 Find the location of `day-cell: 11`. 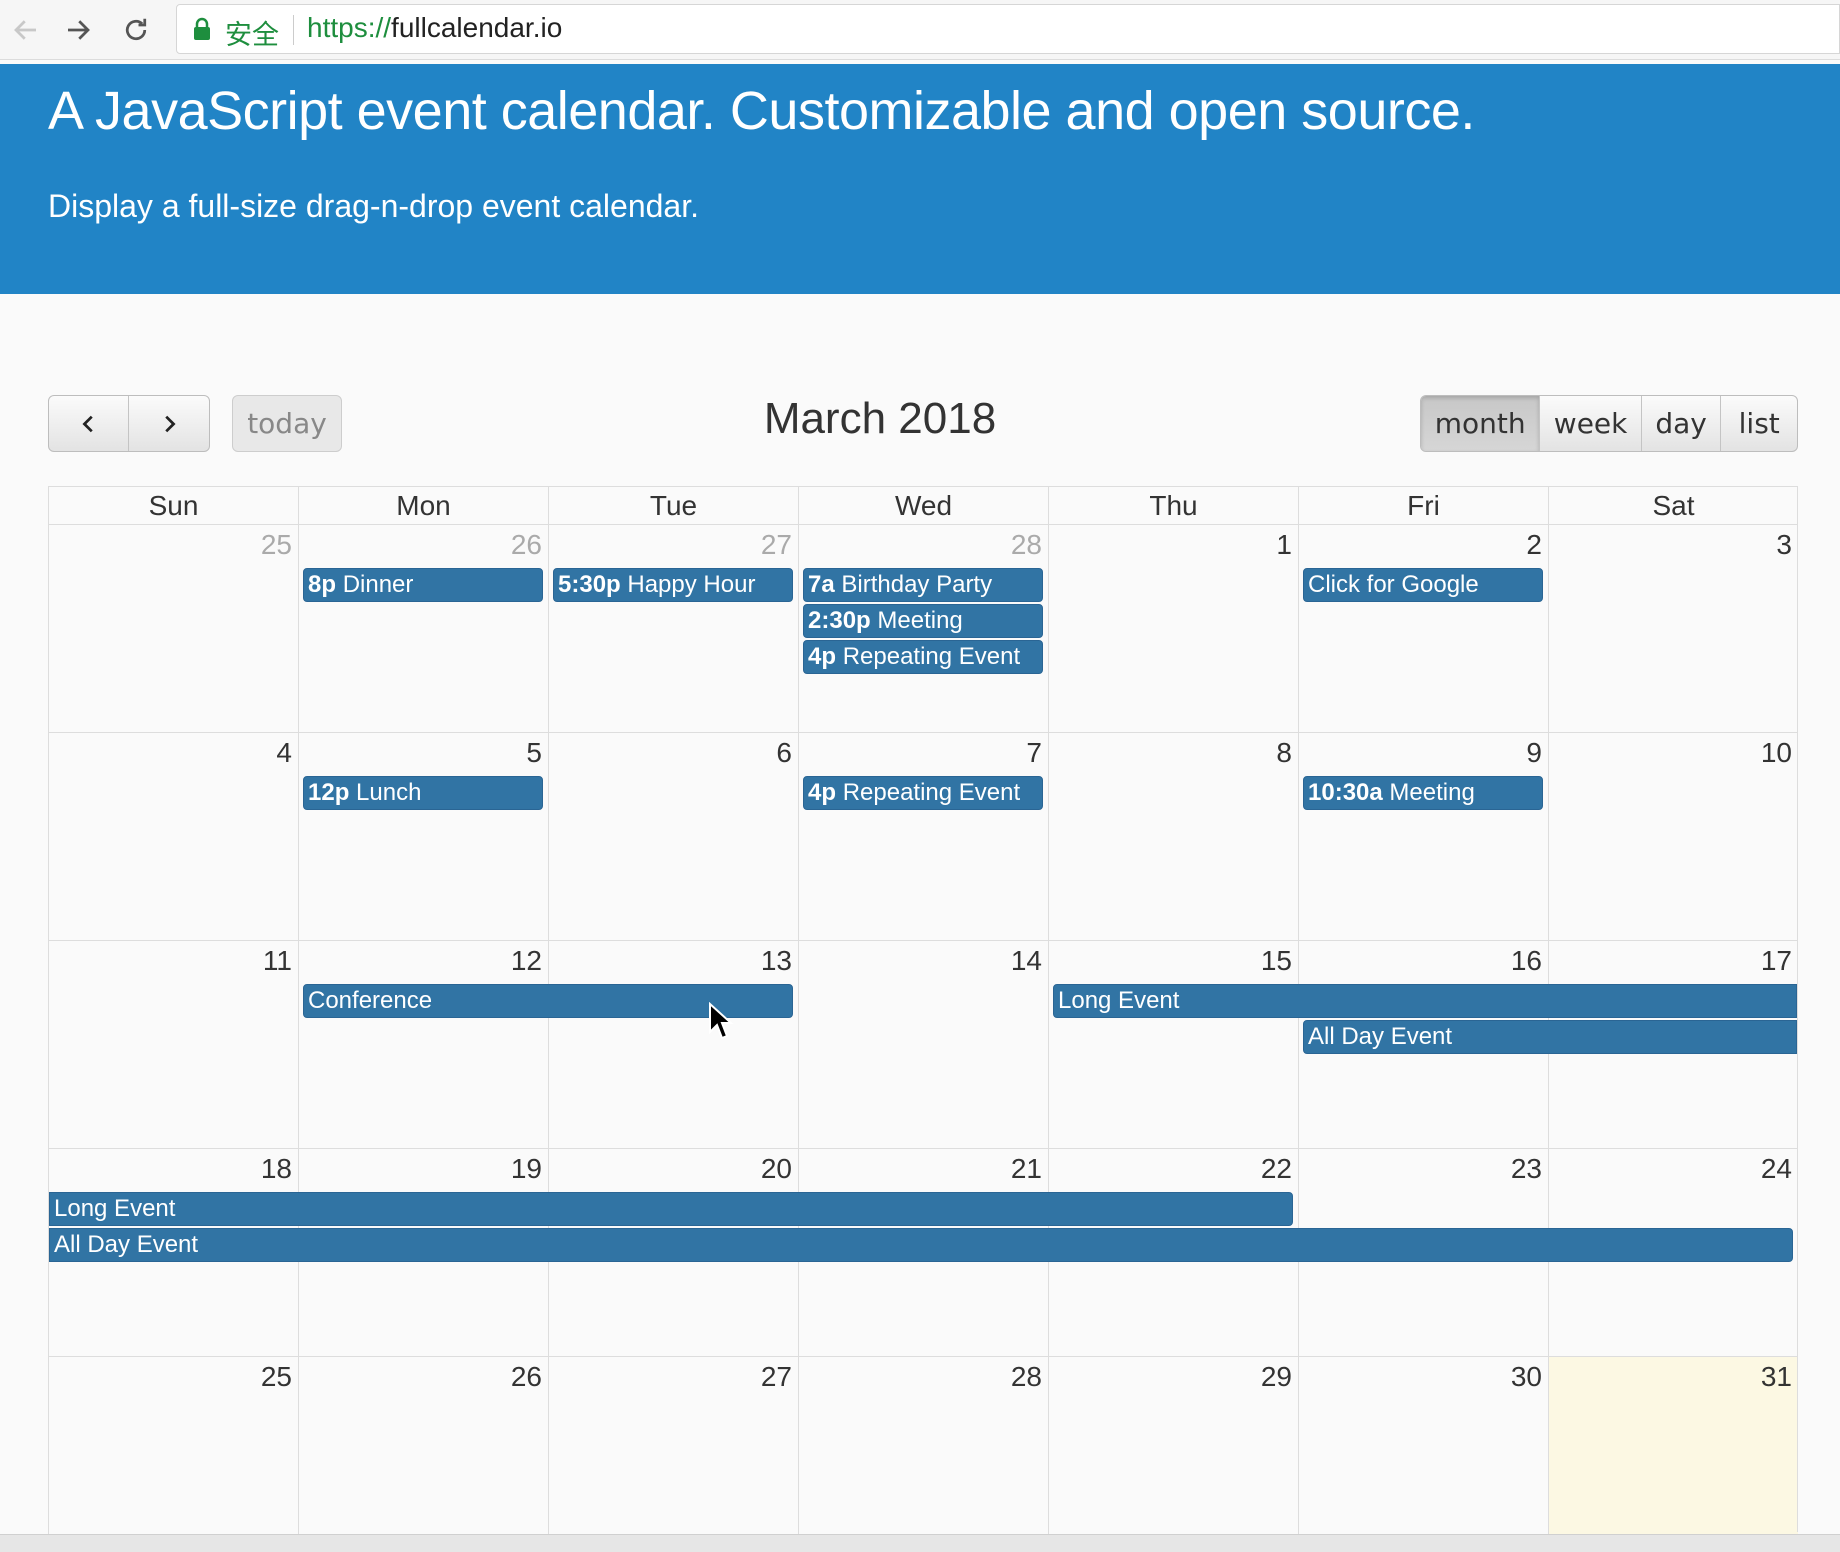

day-cell: 11 is located at coordinates (173, 1044).